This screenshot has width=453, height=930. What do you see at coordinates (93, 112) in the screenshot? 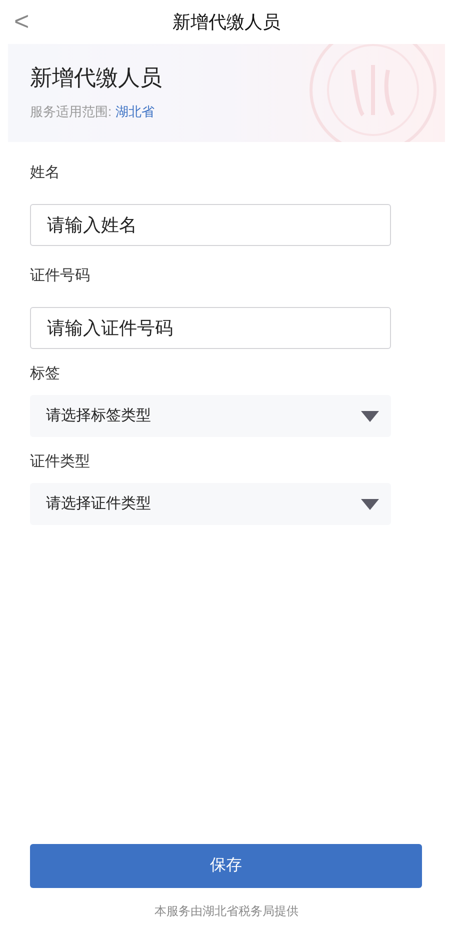
I see `service-scope: 服务适用范围: 湖北省` at bounding box center [93, 112].